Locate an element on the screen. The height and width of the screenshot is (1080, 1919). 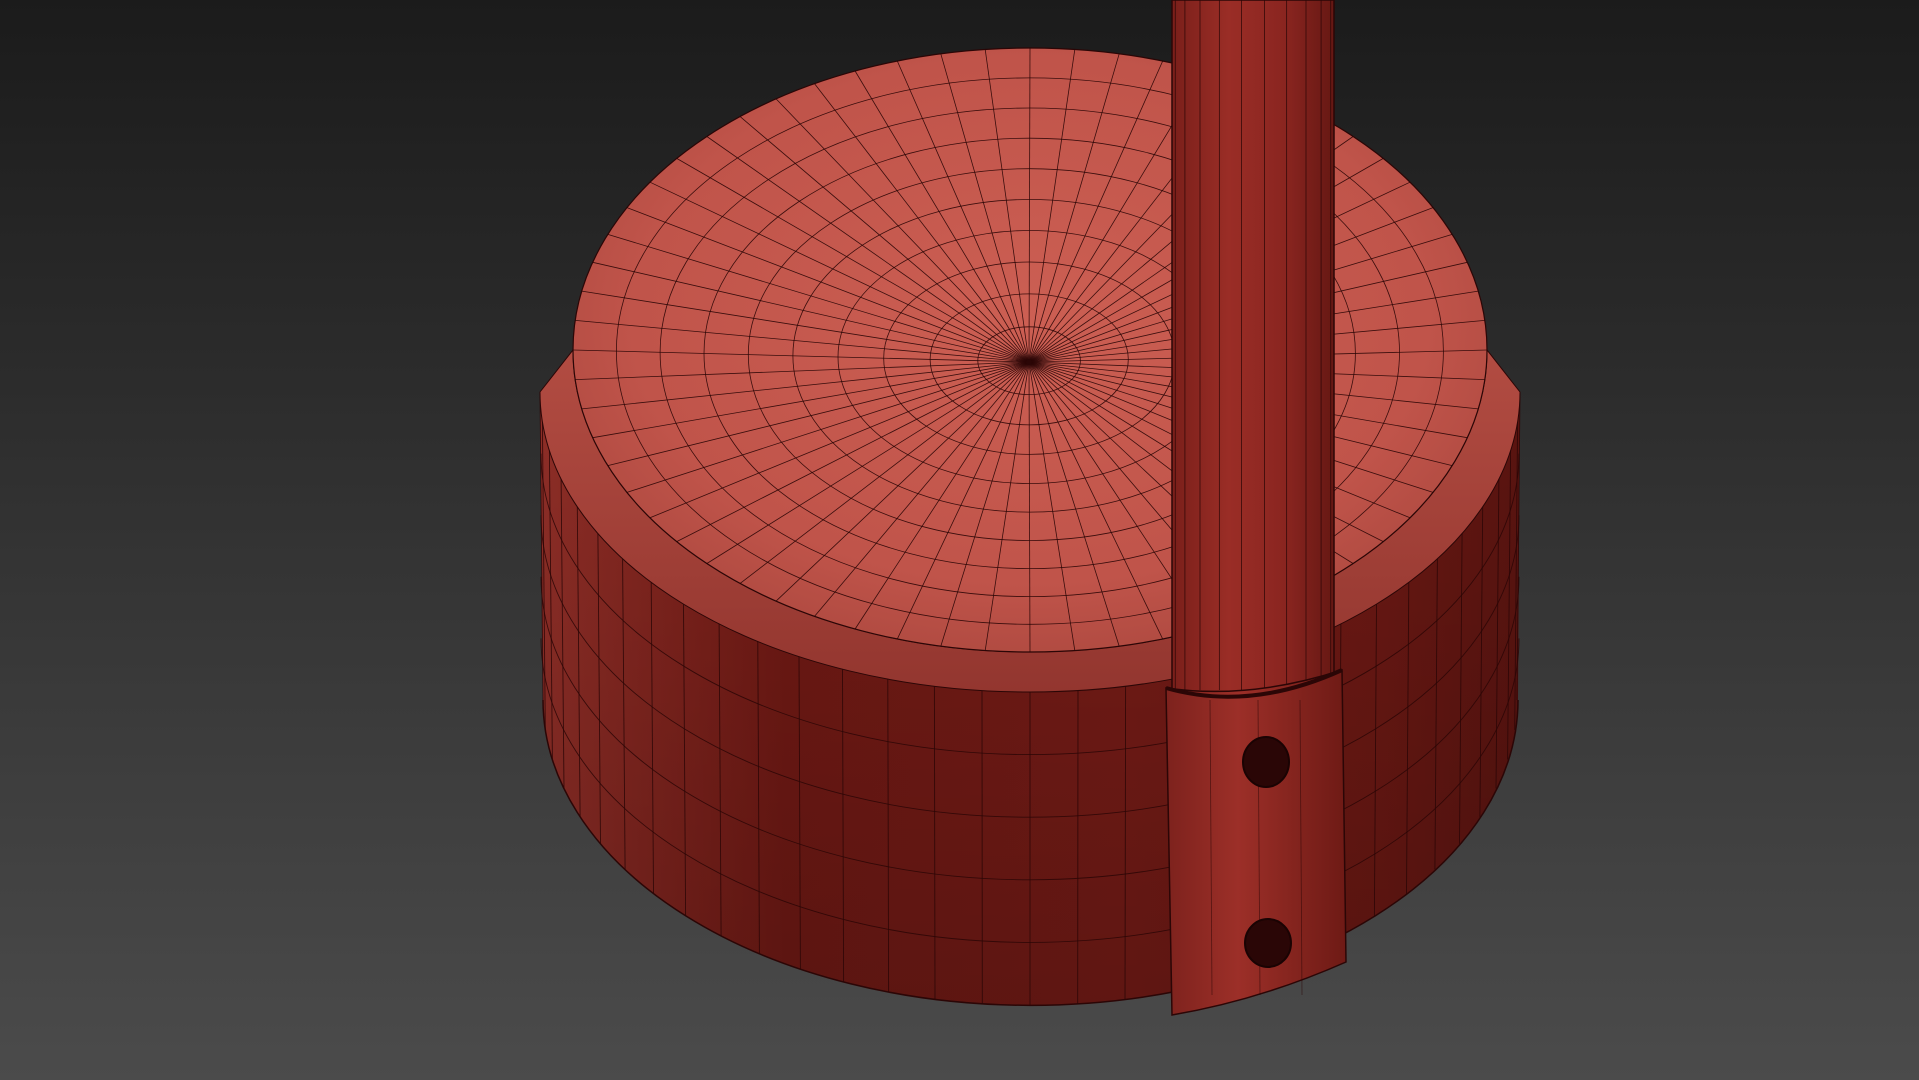
mounting-bracket is located at coordinates (1256, 842).